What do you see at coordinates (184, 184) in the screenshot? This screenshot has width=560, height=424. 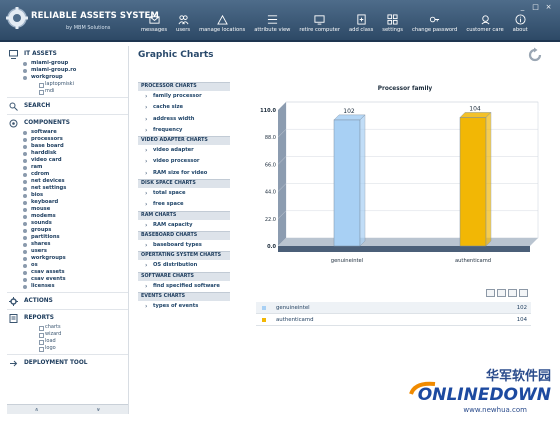 I see `category-header: DISK SPACE CHARTS` at bounding box center [184, 184].